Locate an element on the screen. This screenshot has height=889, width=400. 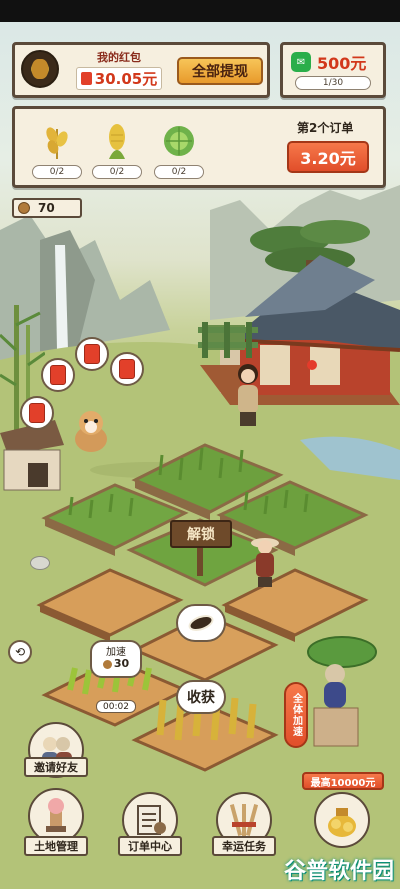
order-title: 第2个订单 is located at coordinates (325, 128).